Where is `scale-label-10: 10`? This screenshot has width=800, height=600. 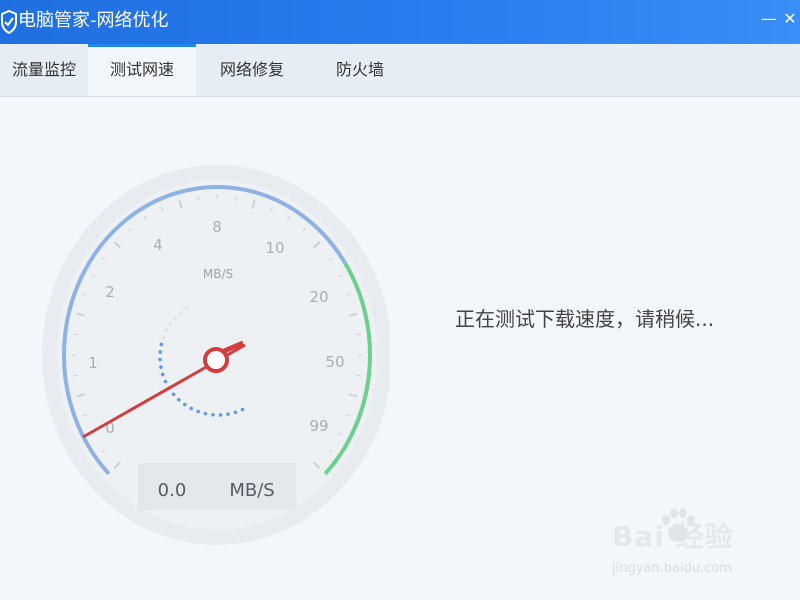
scale-label-10: 10 is located at coordinates (274, 248).